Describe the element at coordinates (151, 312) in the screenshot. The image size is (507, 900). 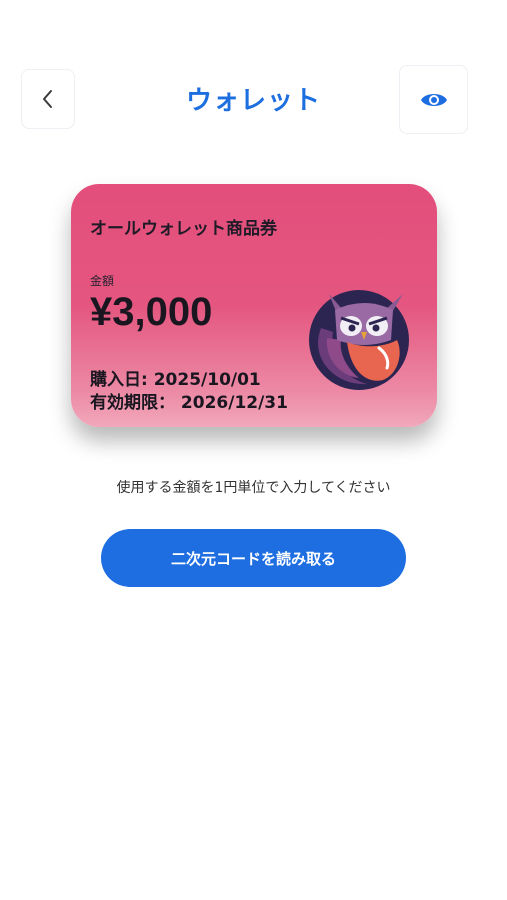
I see `amount-value: ¥3,000` at that location.